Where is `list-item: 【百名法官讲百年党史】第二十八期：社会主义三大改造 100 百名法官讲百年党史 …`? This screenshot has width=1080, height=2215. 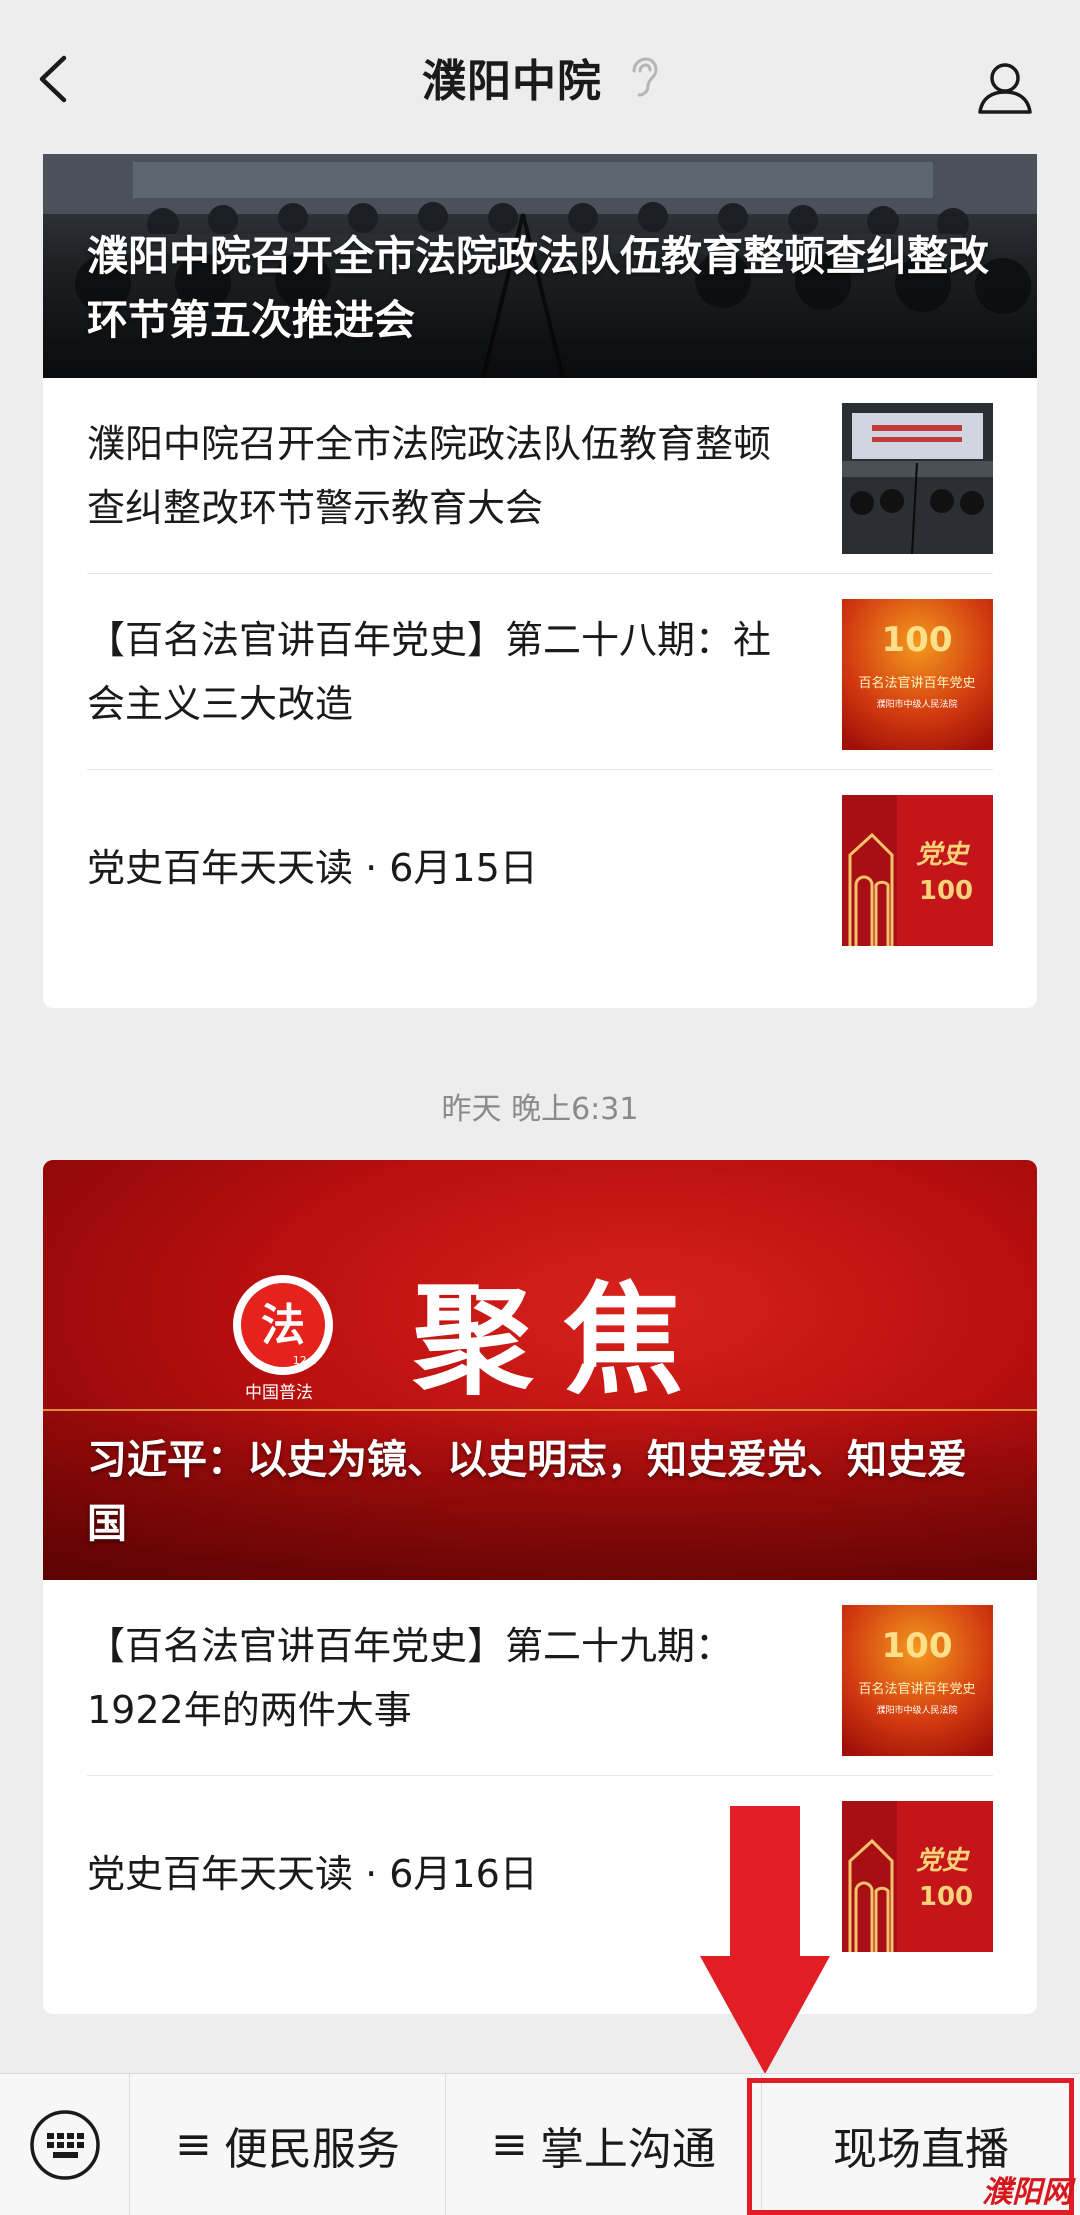
list-item: 【百名法官讲百年党史】第二十八期：社会主义三大改造 100 百名法官讲百年党史 … is located at coordinates (540, 672).